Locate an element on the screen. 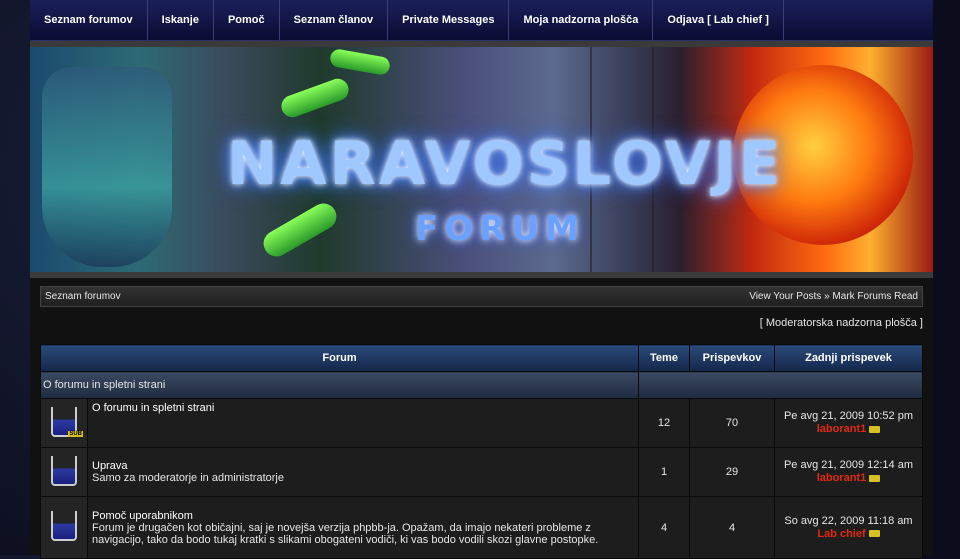  post-count: 29 is located at coordinates (732, 472).